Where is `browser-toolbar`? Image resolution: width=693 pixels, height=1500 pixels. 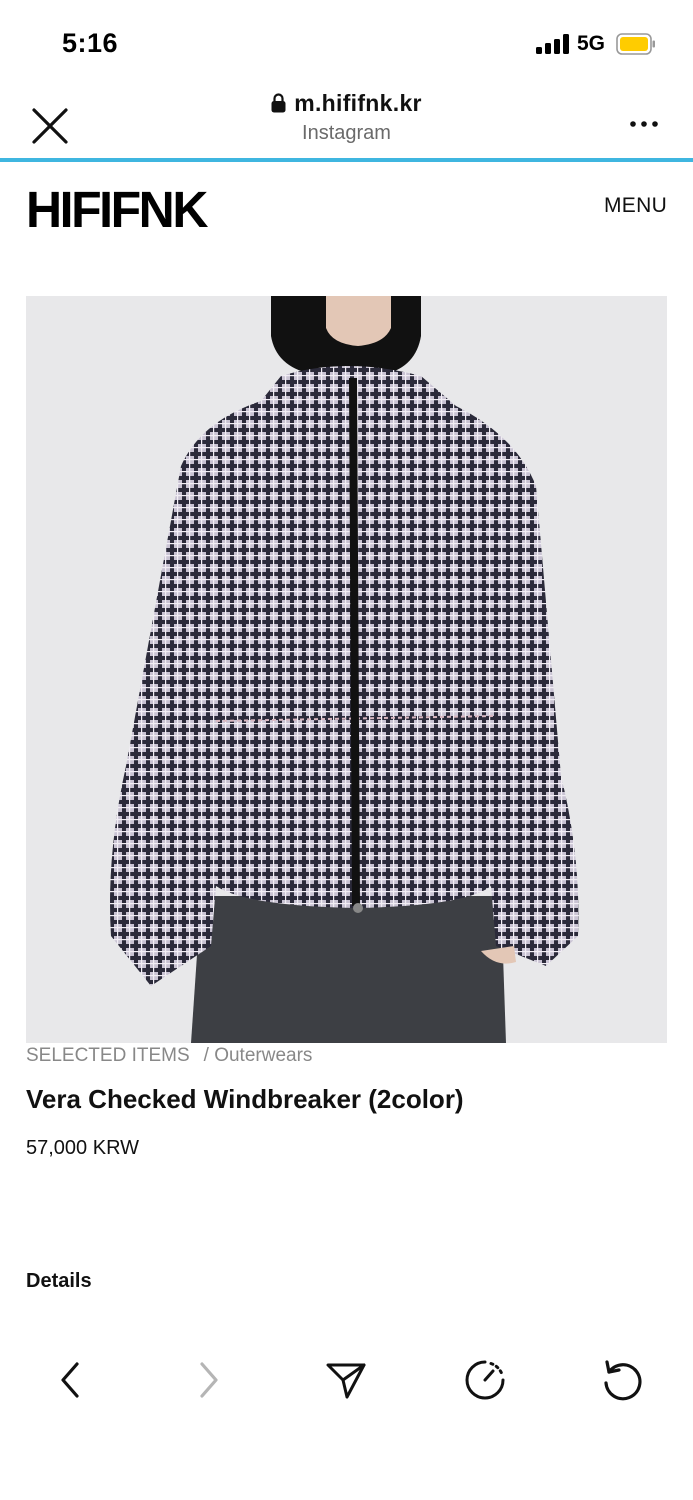 browser-toolbar is located at coordinates (346, 1380).